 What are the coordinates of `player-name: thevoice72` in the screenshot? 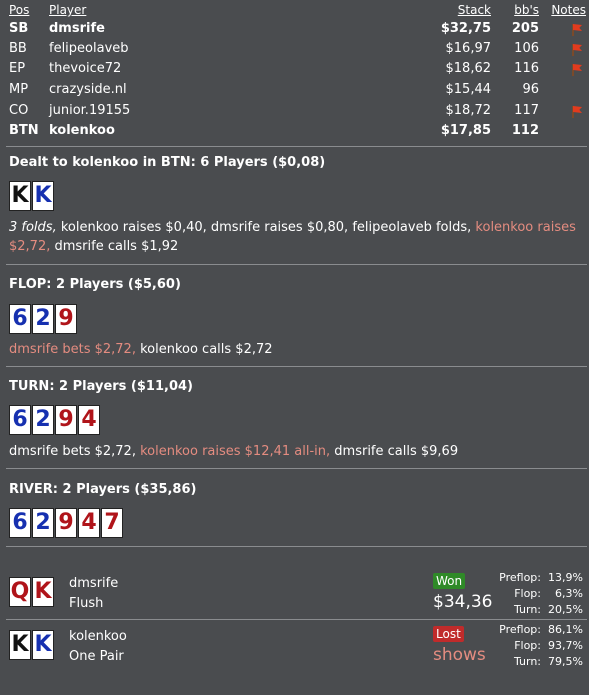 It's located at (85, 68).